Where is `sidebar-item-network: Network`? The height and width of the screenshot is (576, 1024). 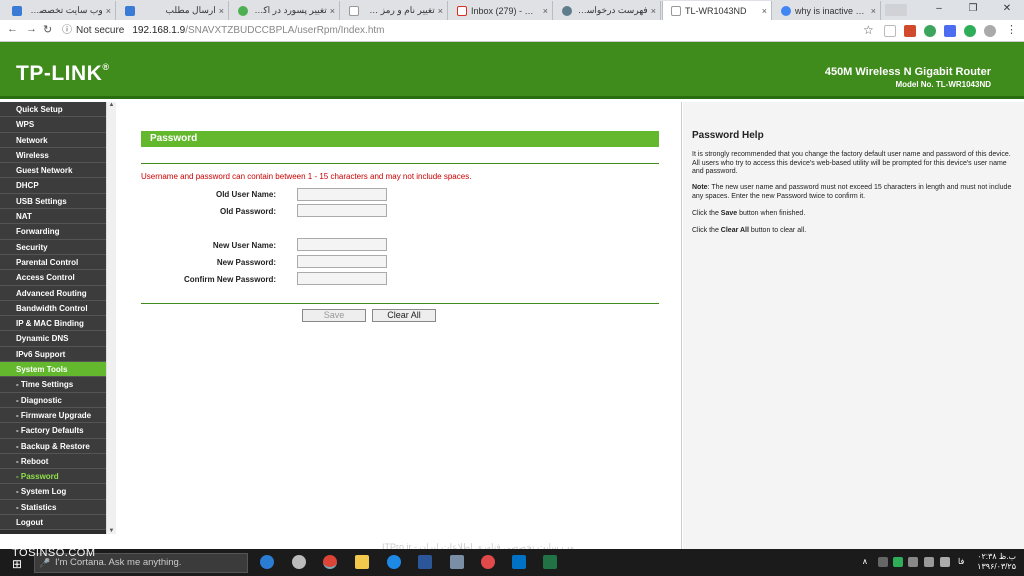
sidebar-item-network: Network is located at coordinates (53, 140).